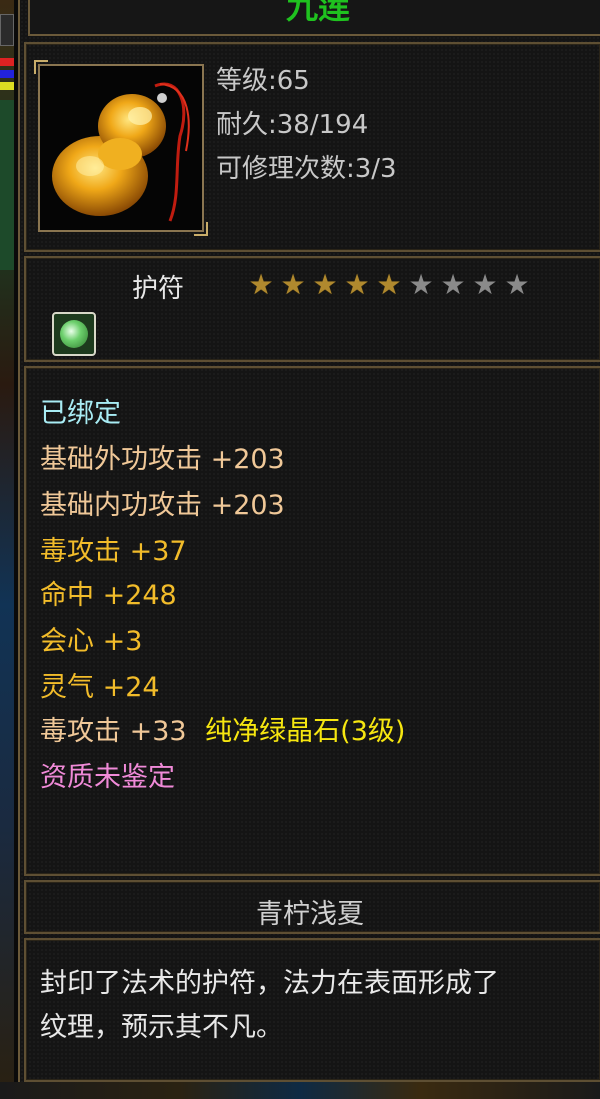 This screenshot has width=600, height=1099. Describe the element at coordinates (162, 505) in the screenshot. I see `attr-base-internal-attack: 基础内功攻击 +203` at that location.